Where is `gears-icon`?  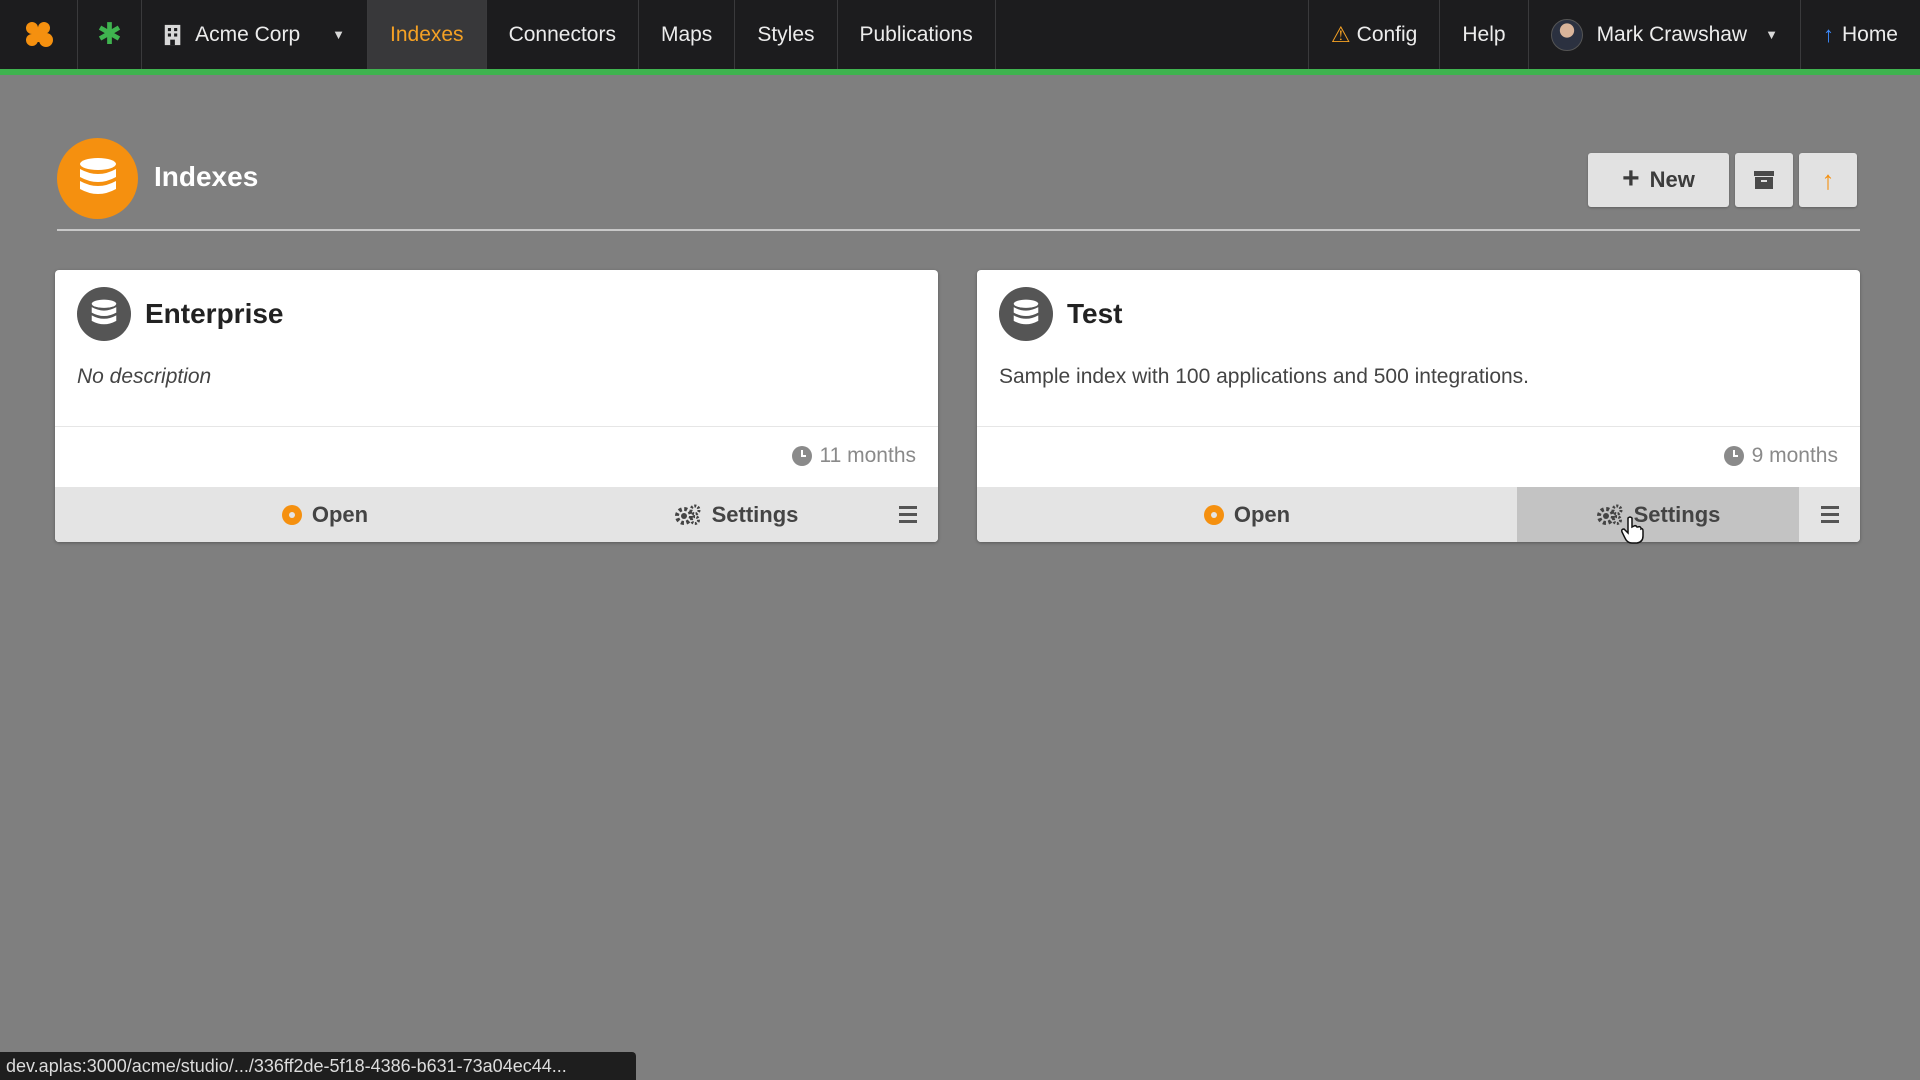
gears-icon is located at coordinates (687, 514).